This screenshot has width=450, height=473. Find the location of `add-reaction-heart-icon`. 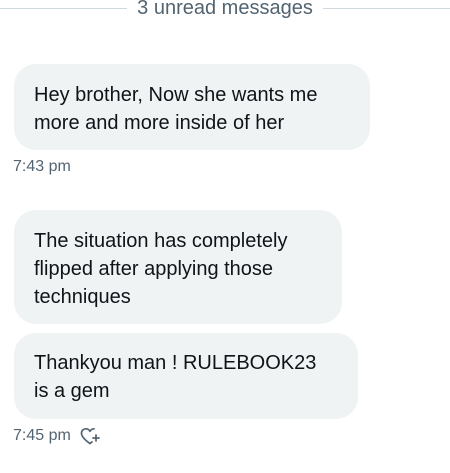

add-reaction-heart-icon is located at coordinates (90, 436).